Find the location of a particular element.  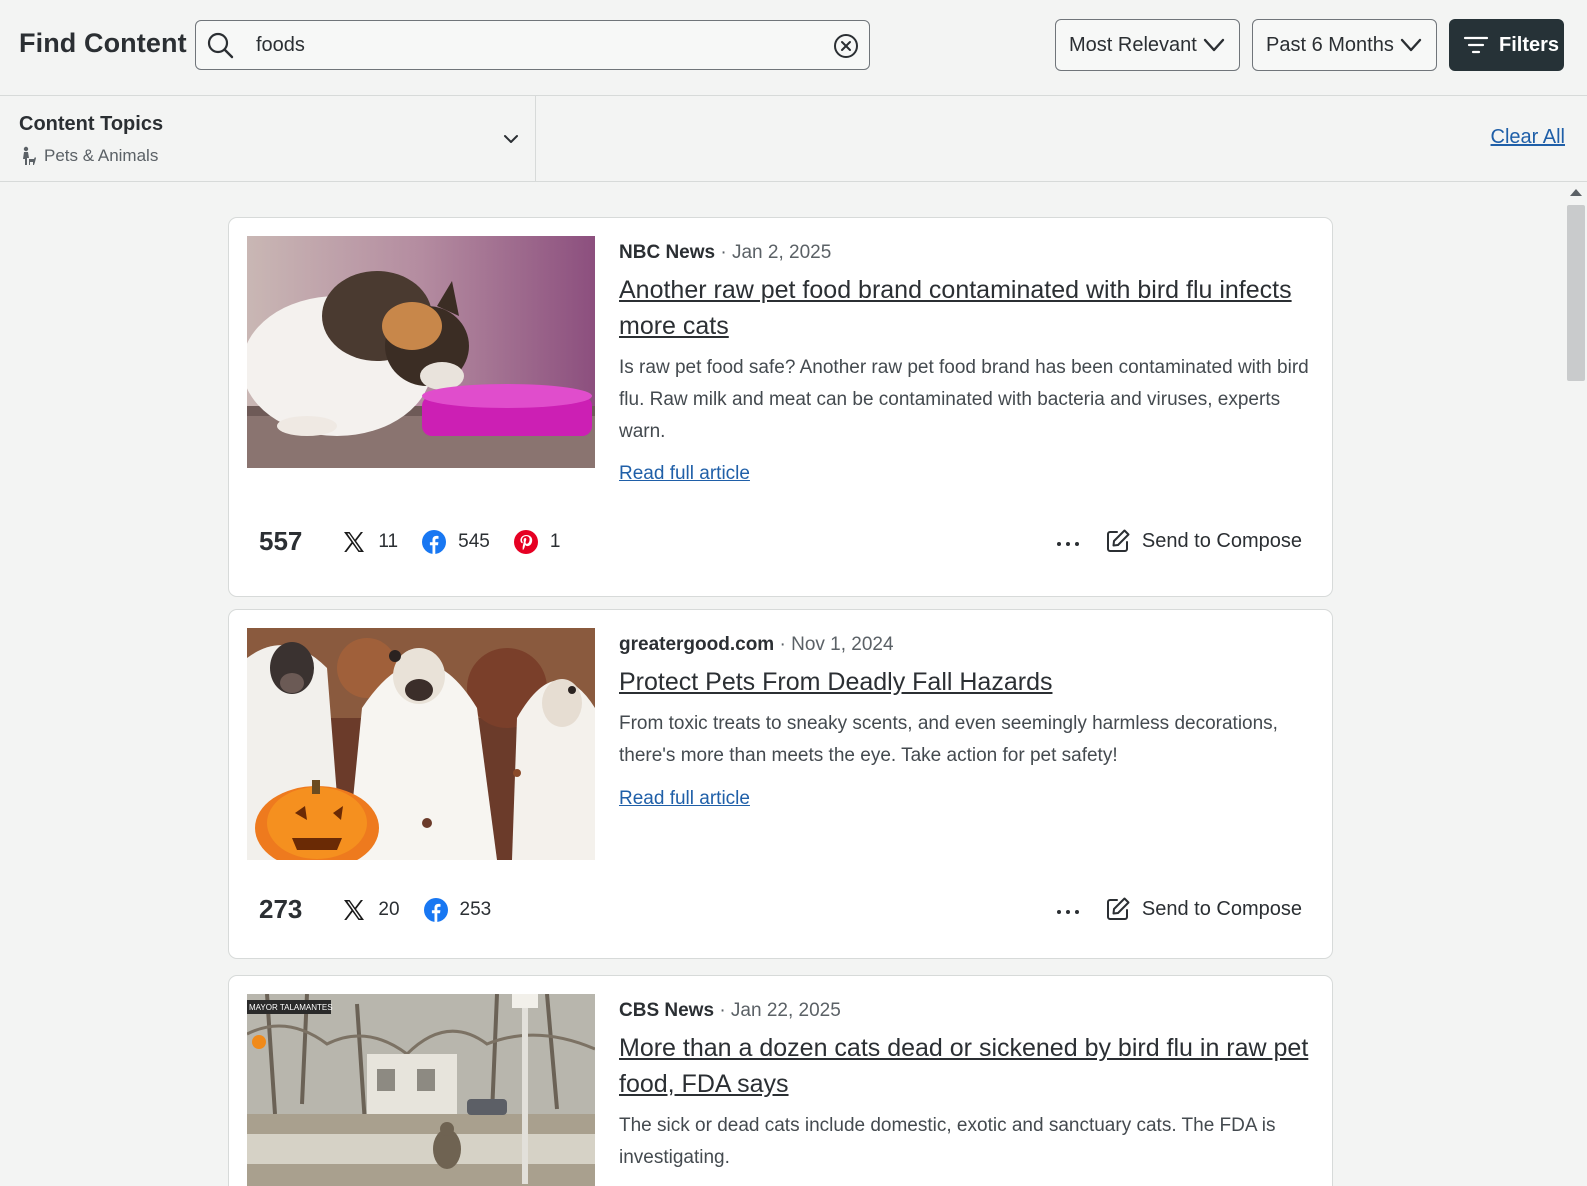

scrollbar-thumb is located at coordinates (1576, 293).